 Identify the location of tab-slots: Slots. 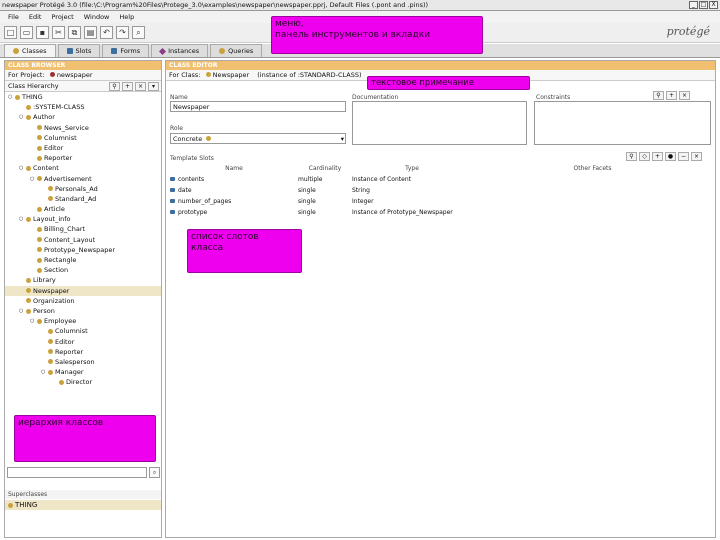
(79, 50).